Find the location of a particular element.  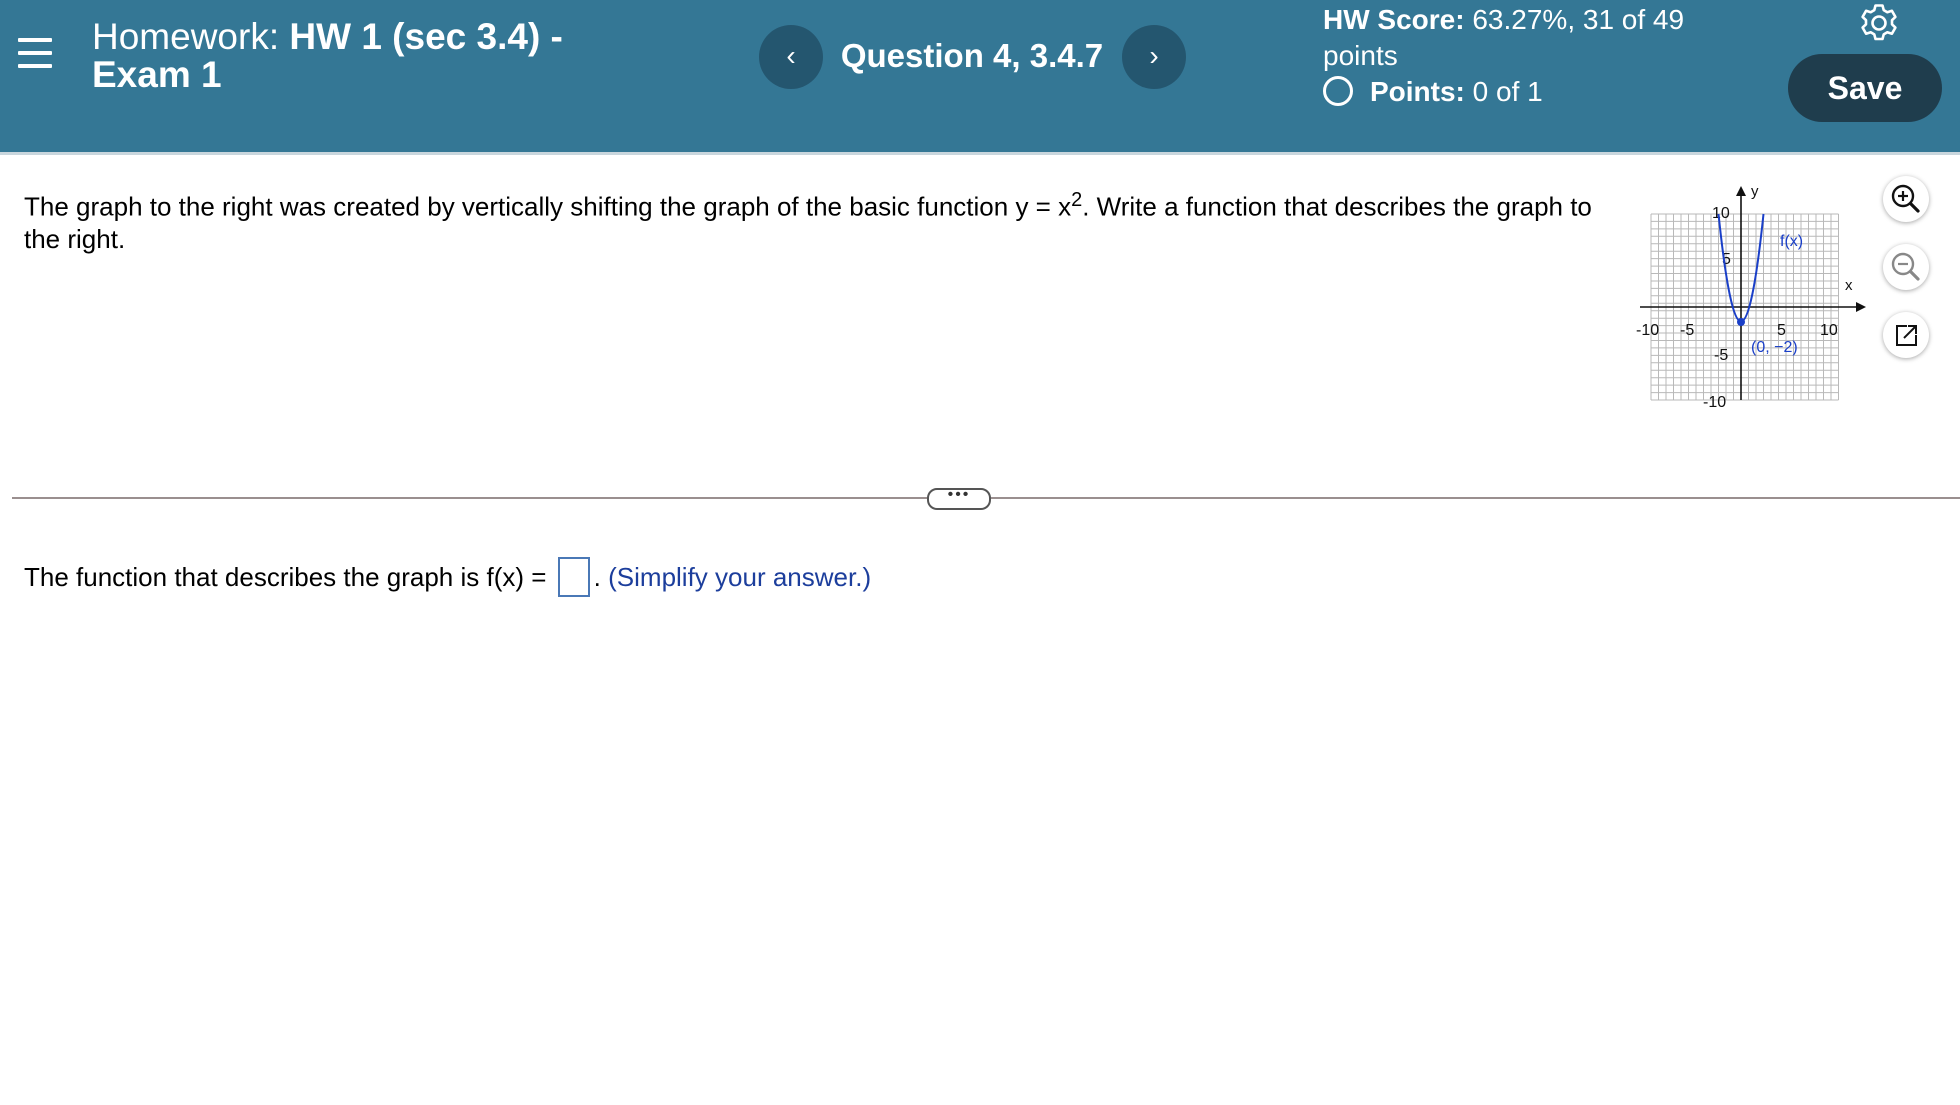

zoom-in-button is located at coordinates (1906, 199).